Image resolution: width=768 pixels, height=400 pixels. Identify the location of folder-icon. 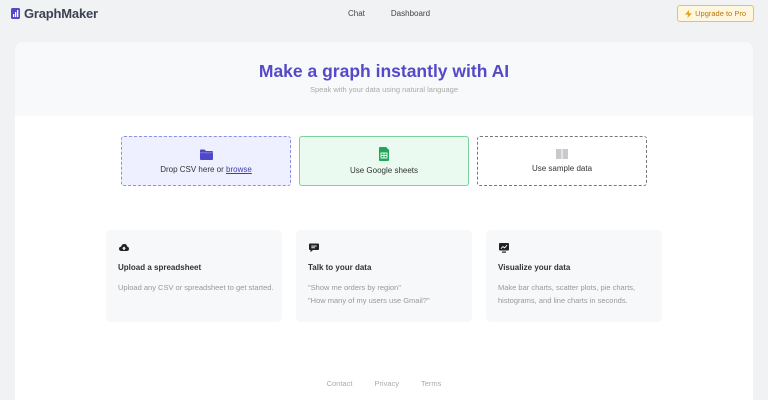
(206, 154).